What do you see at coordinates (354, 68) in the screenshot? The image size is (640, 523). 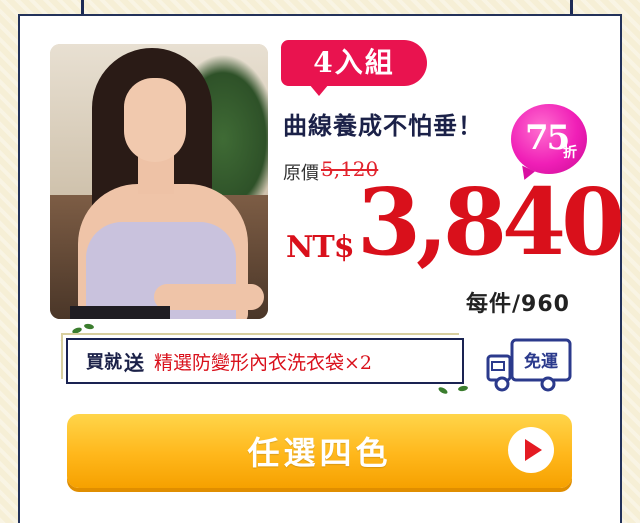 I see `quantity-badge: 4入組` at bounding box center [354, 68].